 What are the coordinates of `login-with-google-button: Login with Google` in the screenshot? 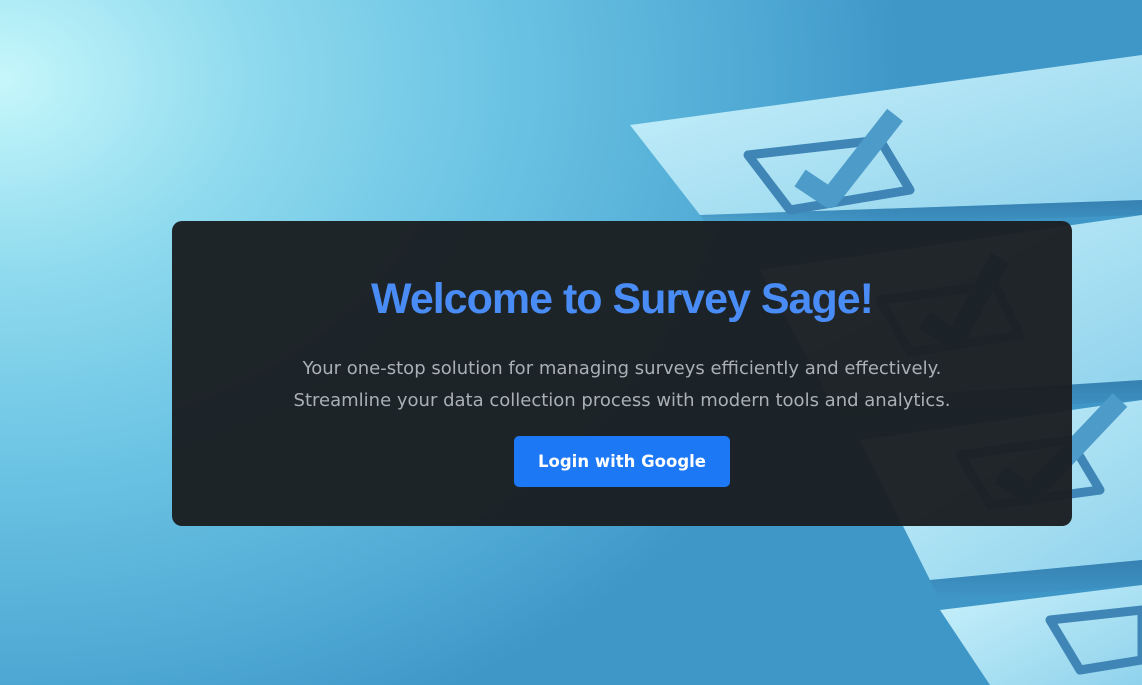 It's located at (622, 461).